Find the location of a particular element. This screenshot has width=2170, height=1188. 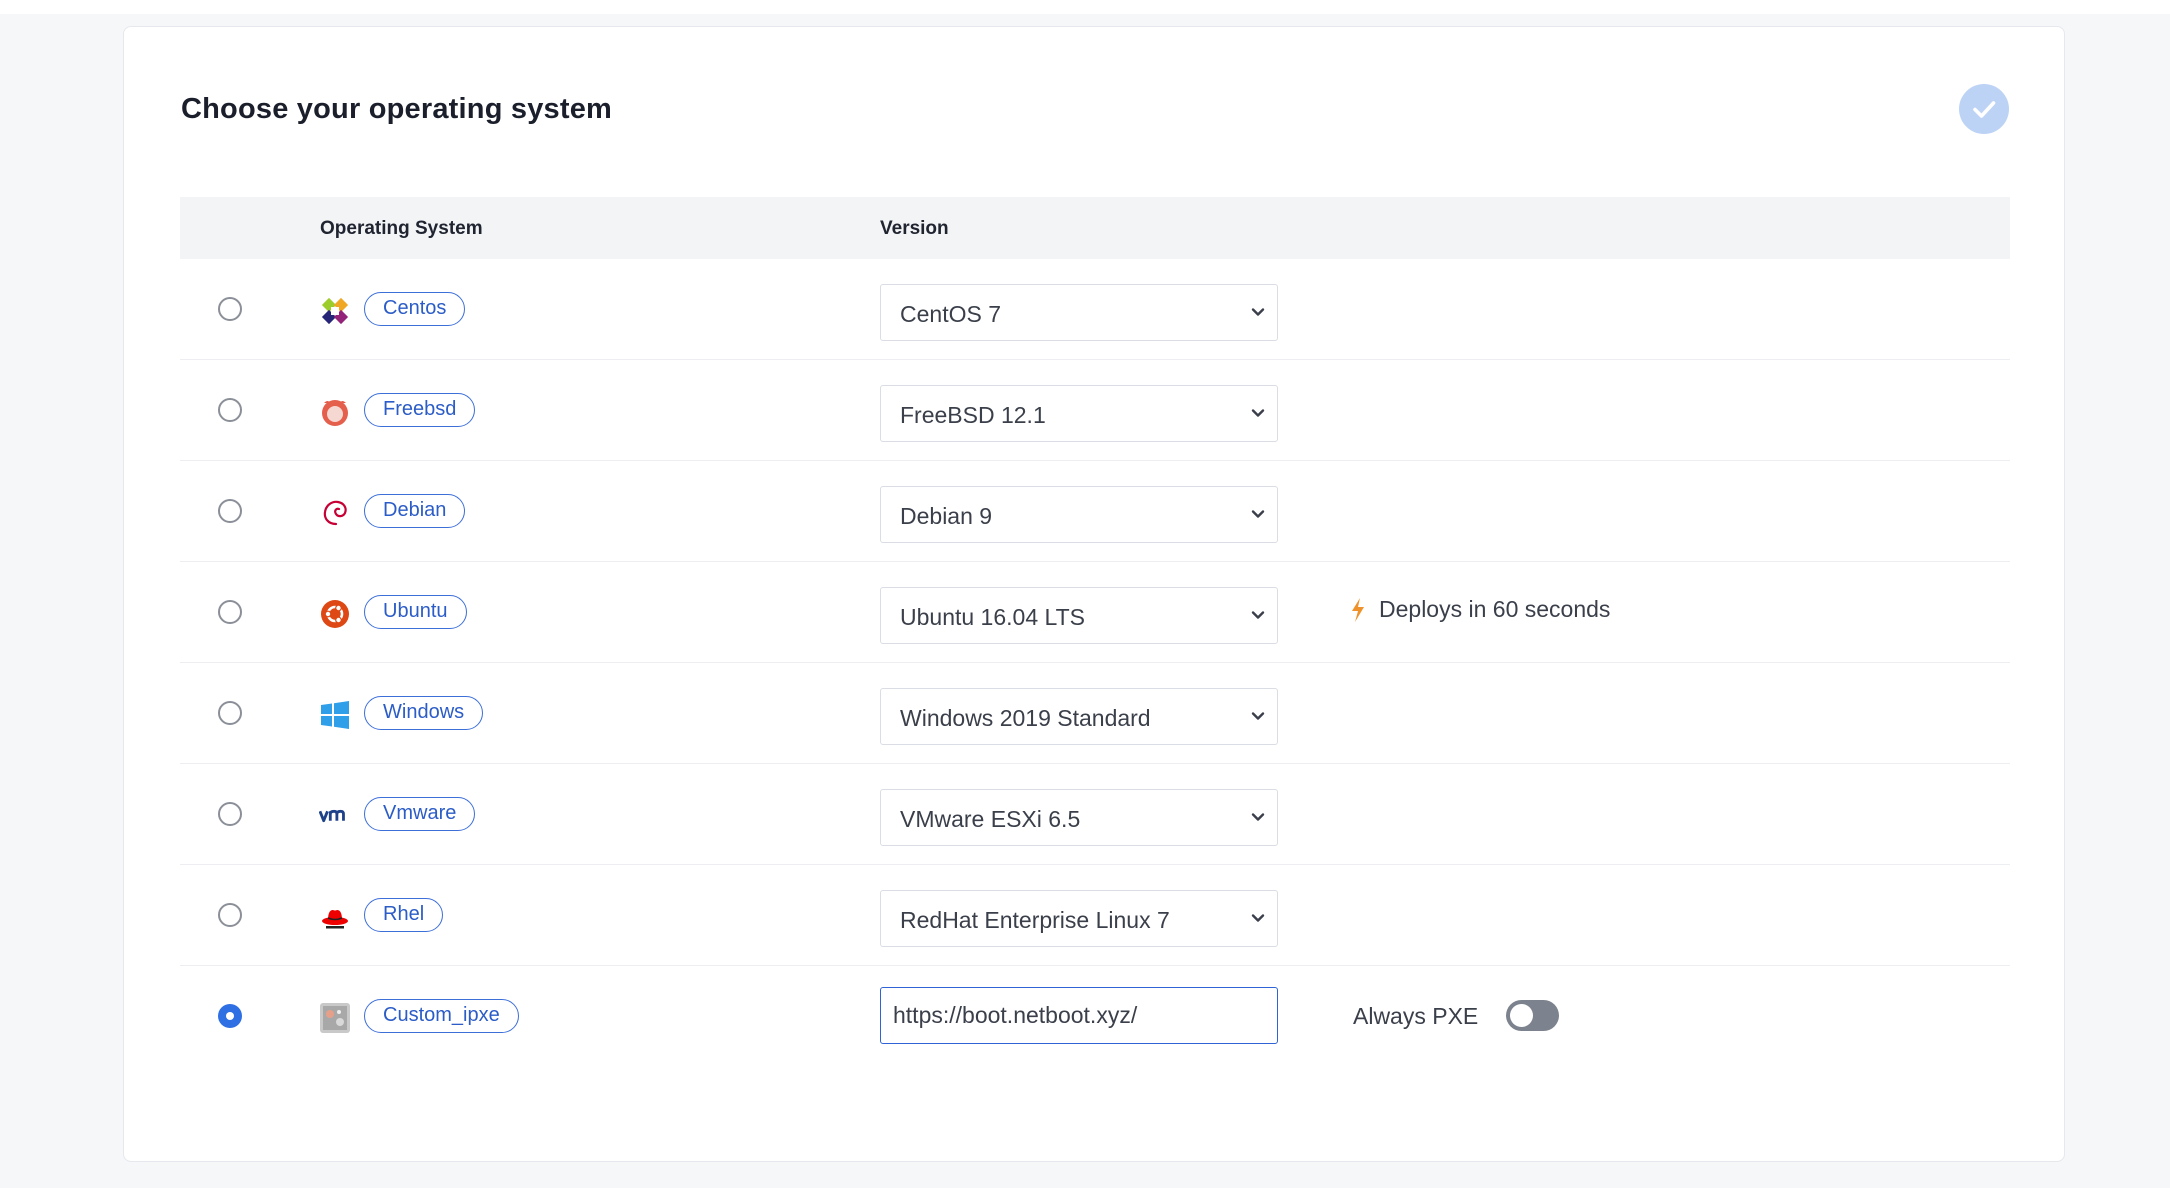

deploy-time-note: Deploys in 60 seconds is located at coordinates (1479, 609).